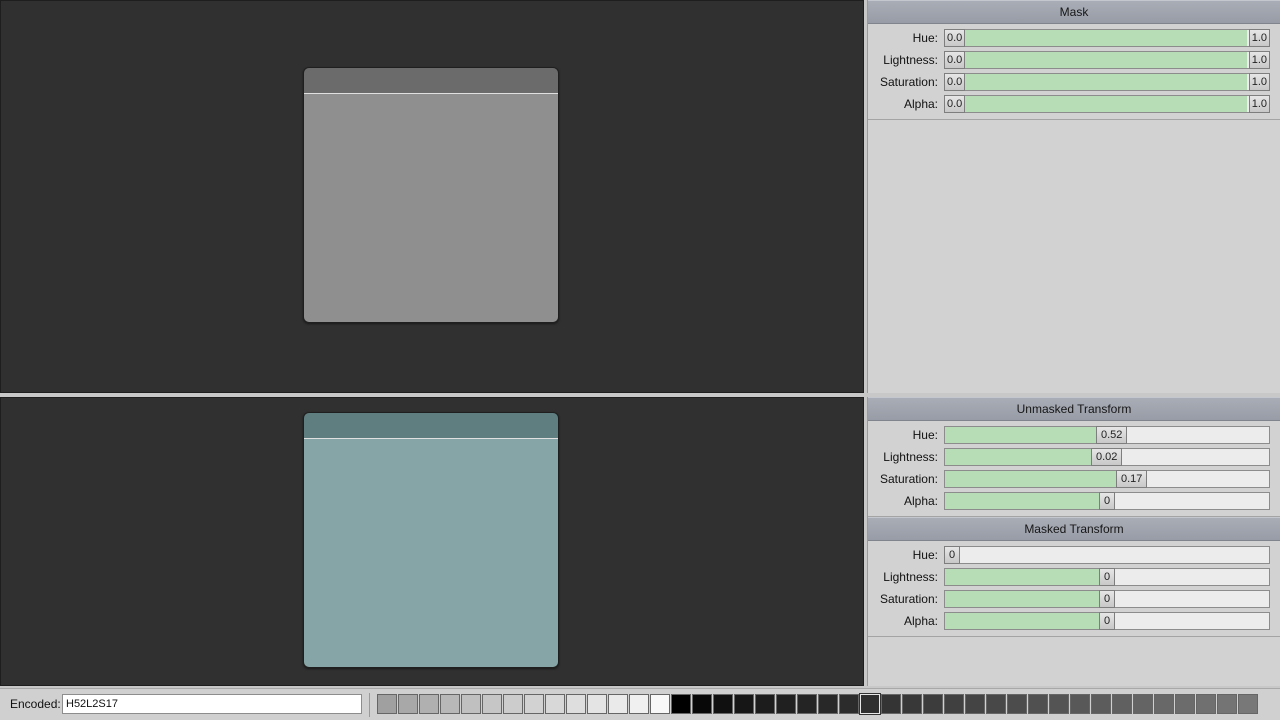 The image size is (1280, 720). I want to click on masked-slider-row: Saturation: 0, so click(1074, 599).